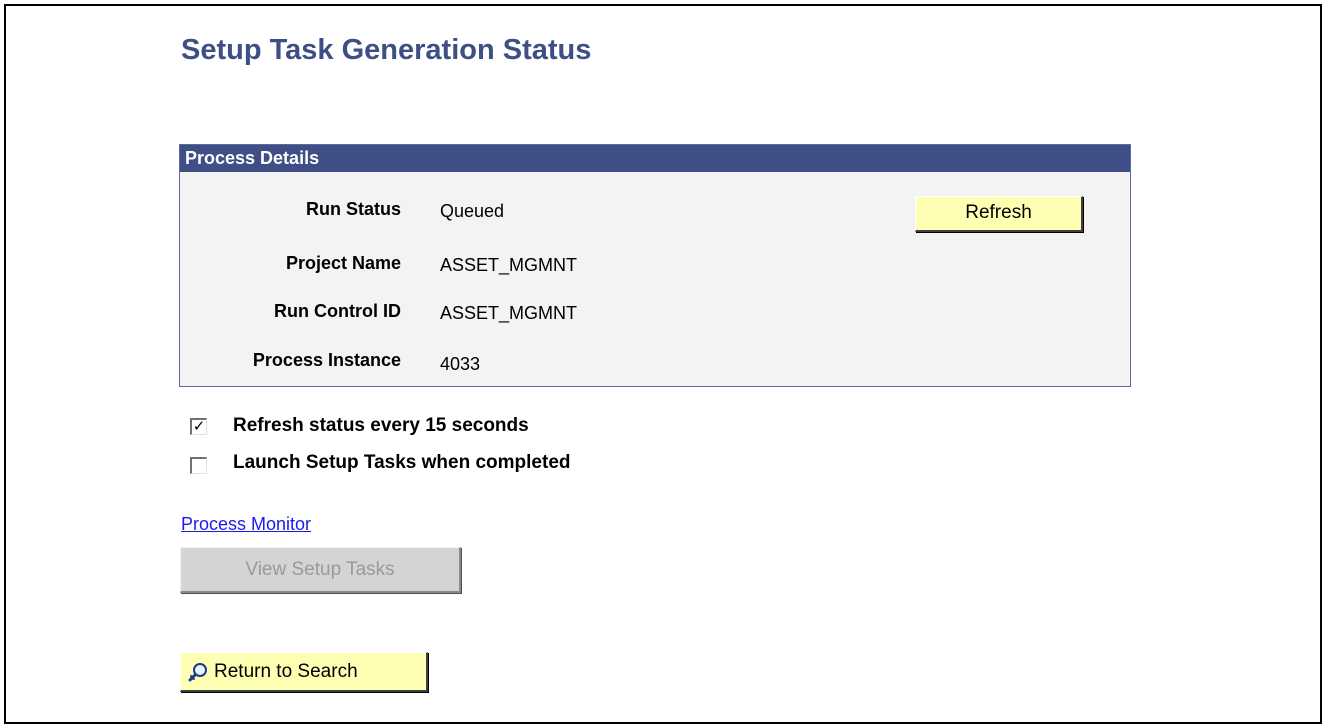 This screenshot has width=1327, height=724. What do you see at coordinates (199, 670) in the screenshot?
I see `search-icon` at bounding box center [199, 670].